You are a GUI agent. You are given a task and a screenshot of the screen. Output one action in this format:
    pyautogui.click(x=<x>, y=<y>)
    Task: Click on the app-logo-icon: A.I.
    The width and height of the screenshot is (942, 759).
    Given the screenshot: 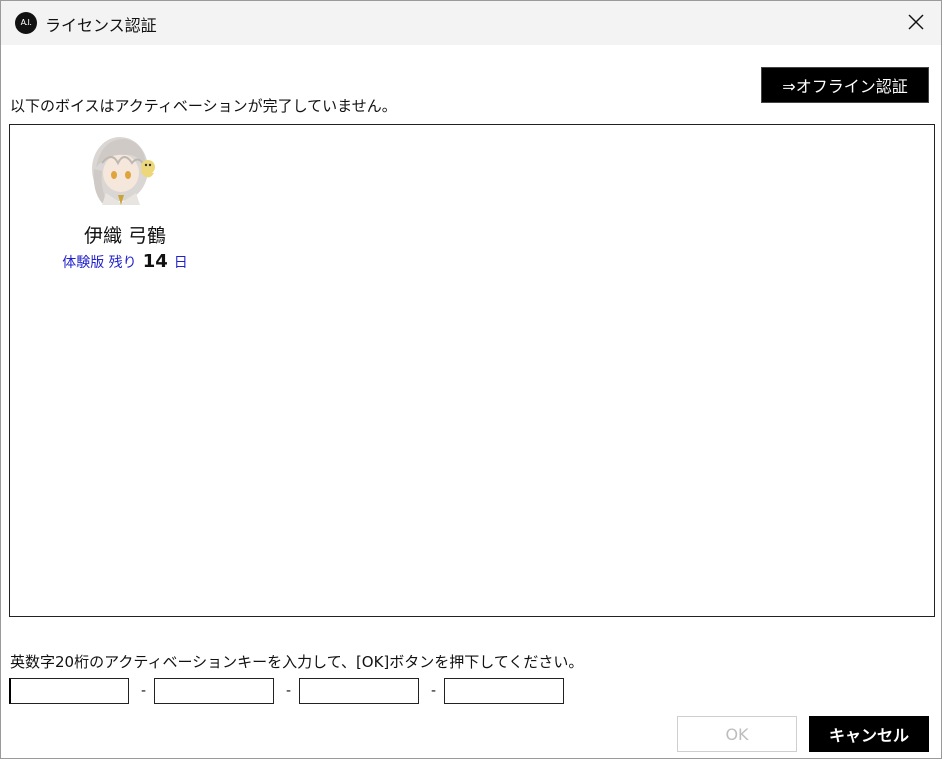 What is the action you would take?
    pyautogui.click(x=26, y=23)
    